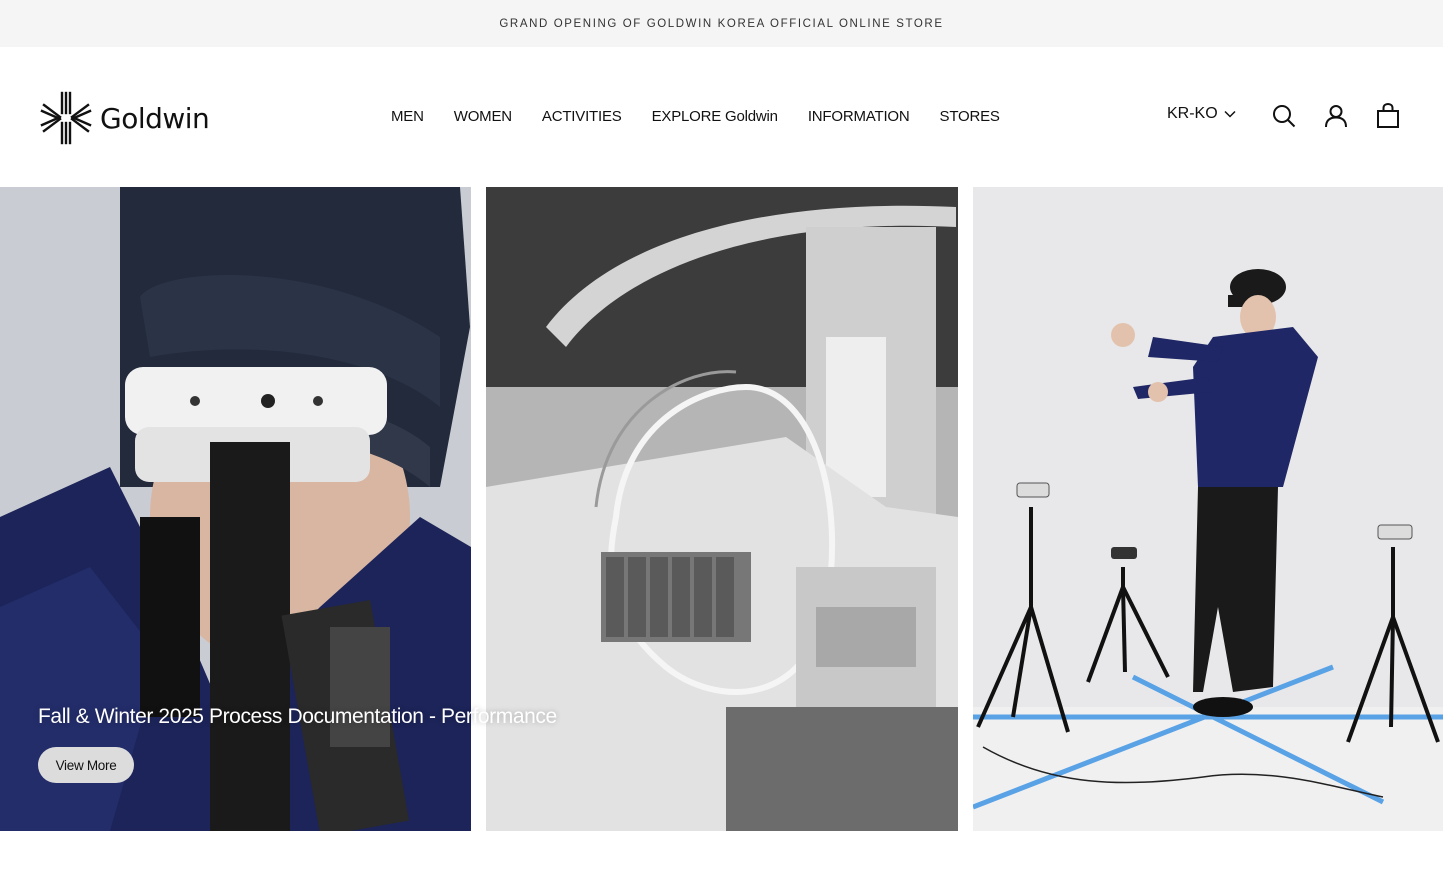 The width and height of the screenshot is (1443, 878). What do you see at coordinates (970, 117) in the screenshot?
I see `nav-item-stores: STORES` at bounding box center [970, 117].